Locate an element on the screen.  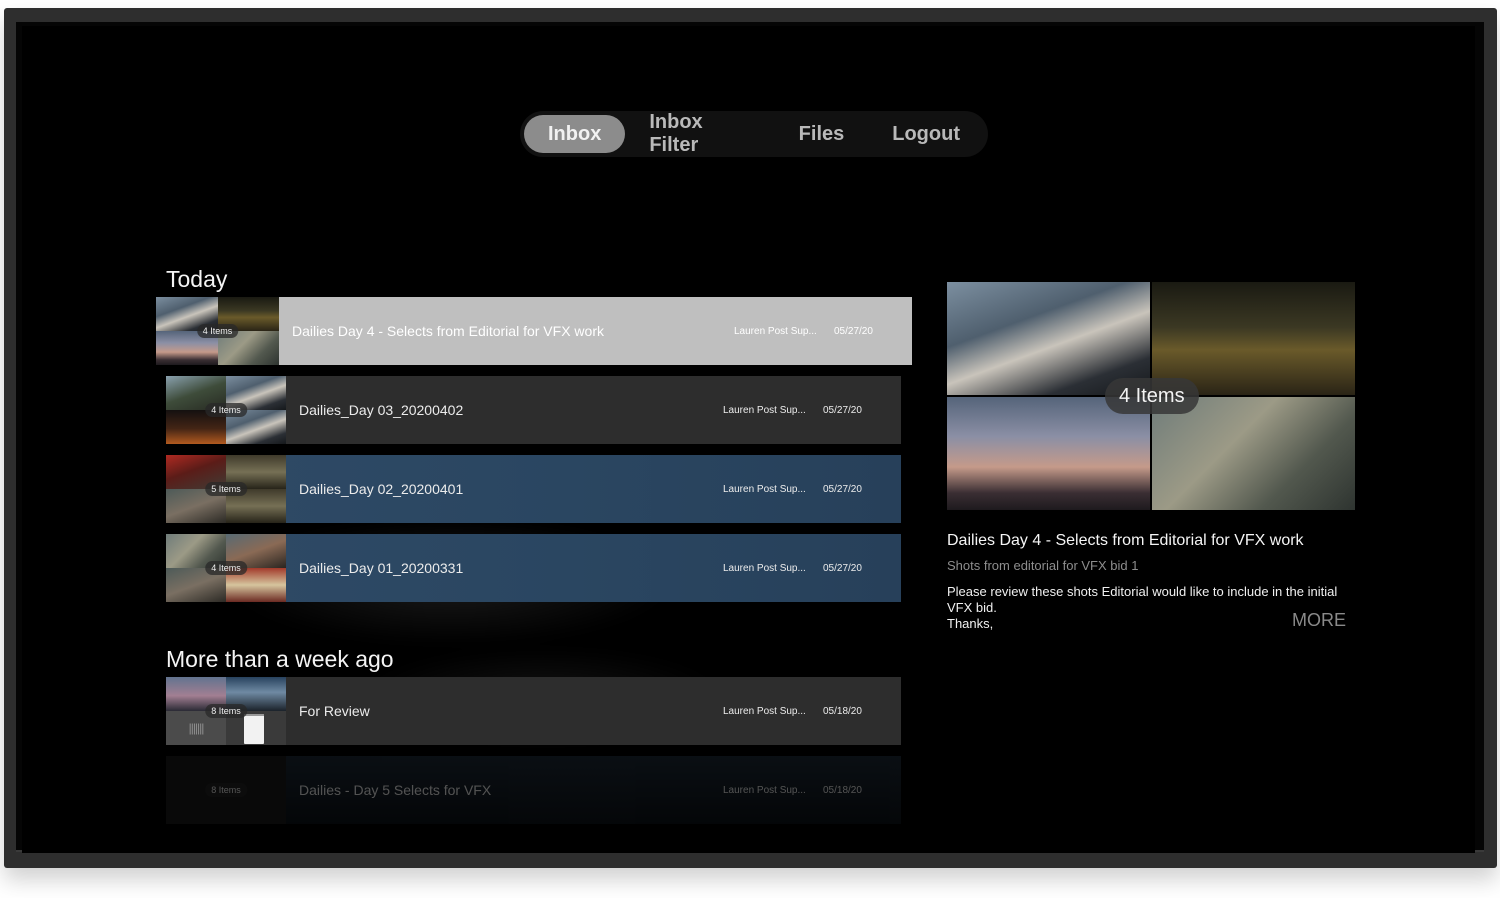
detail-subtitle: Shots from editorial for VFX bid 1 is located at coordinates (1043, 565).